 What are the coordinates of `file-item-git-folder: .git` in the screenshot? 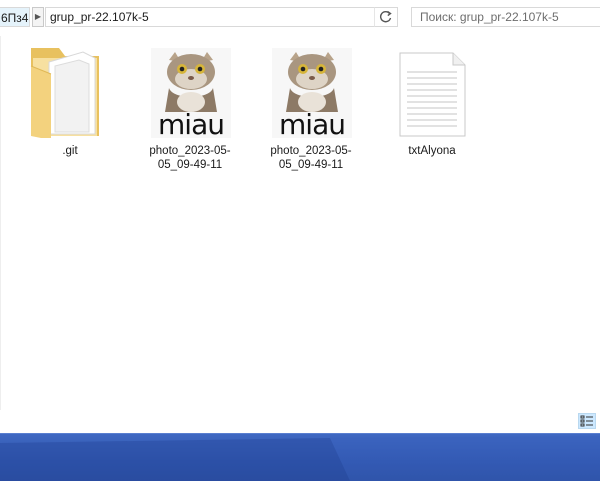 It's located at (70, 101).